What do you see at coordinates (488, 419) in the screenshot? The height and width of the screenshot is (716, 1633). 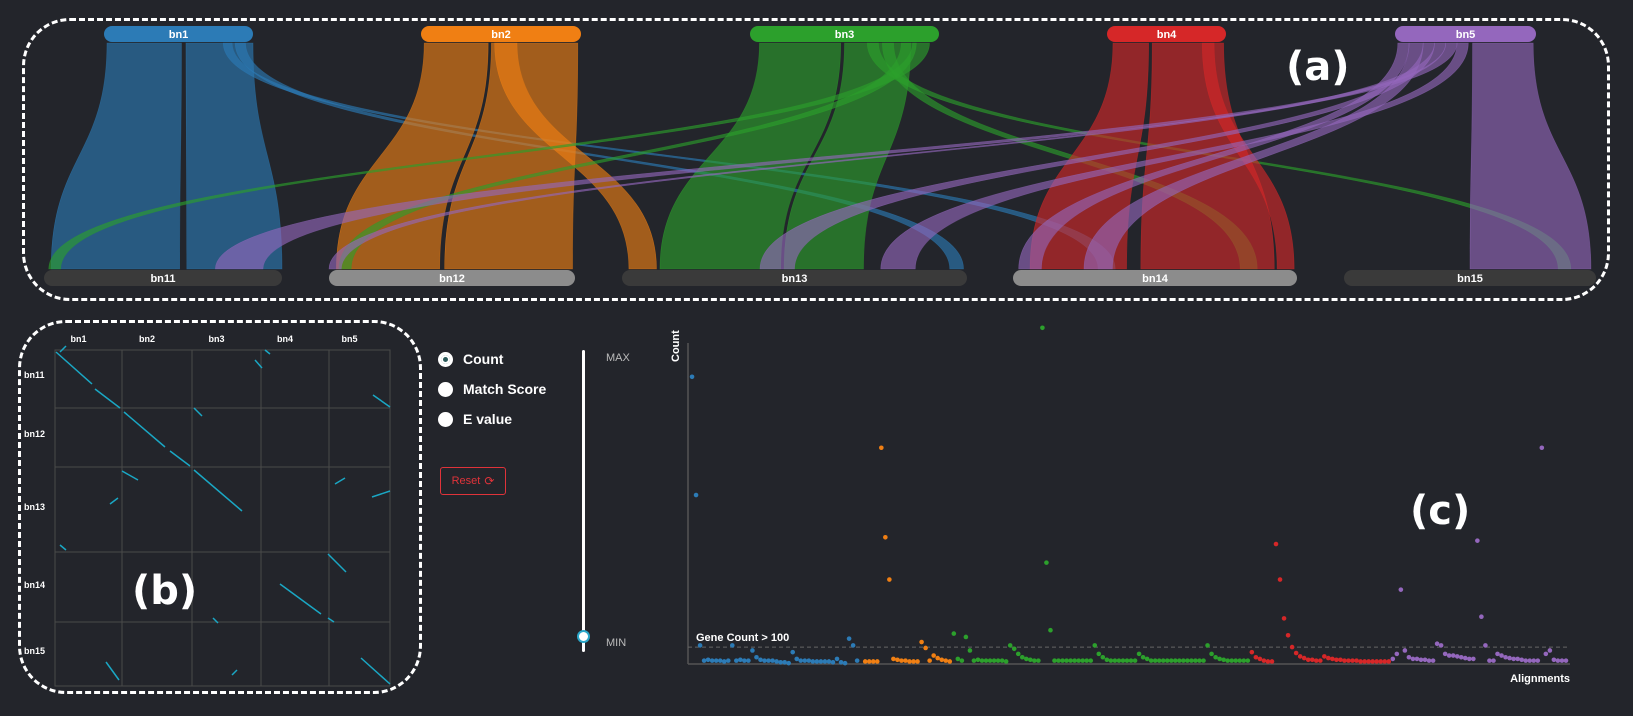 I see `radio-label-e-value: E value` at bounding box center [488, 419].